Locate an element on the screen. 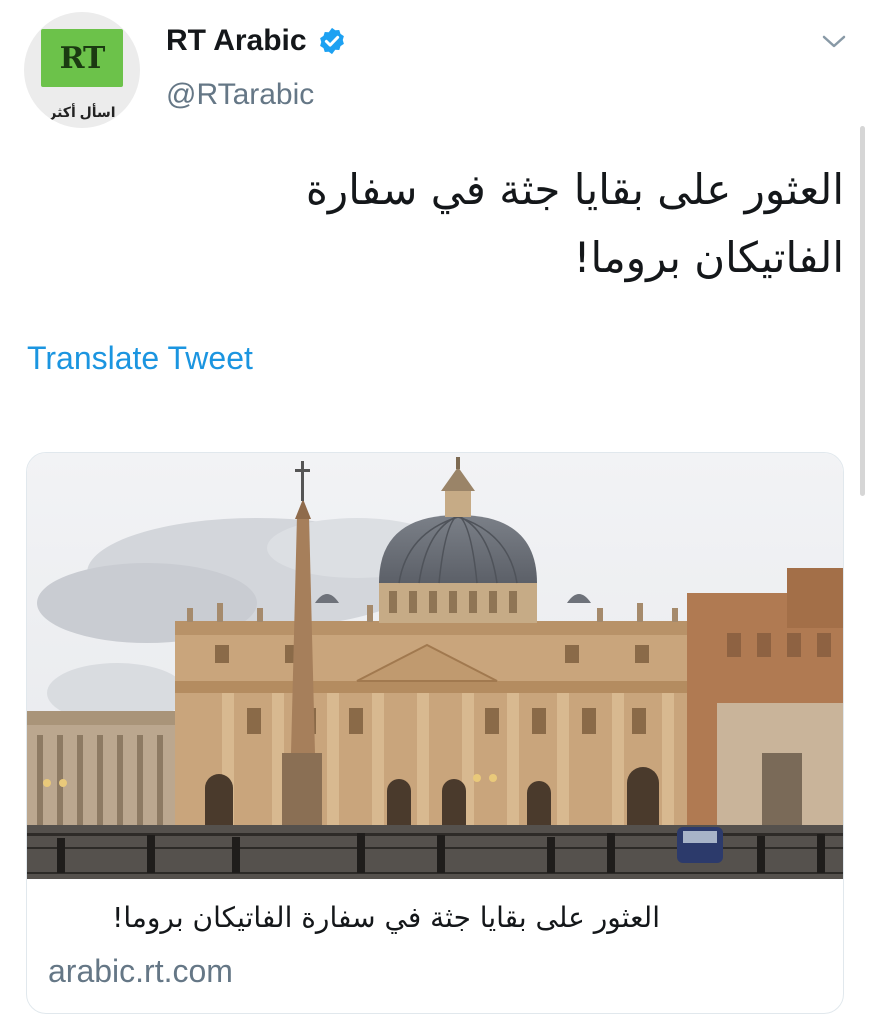 The image size is (870, 1024). rt-logo-text: RT is located at coordinates (82, 58).